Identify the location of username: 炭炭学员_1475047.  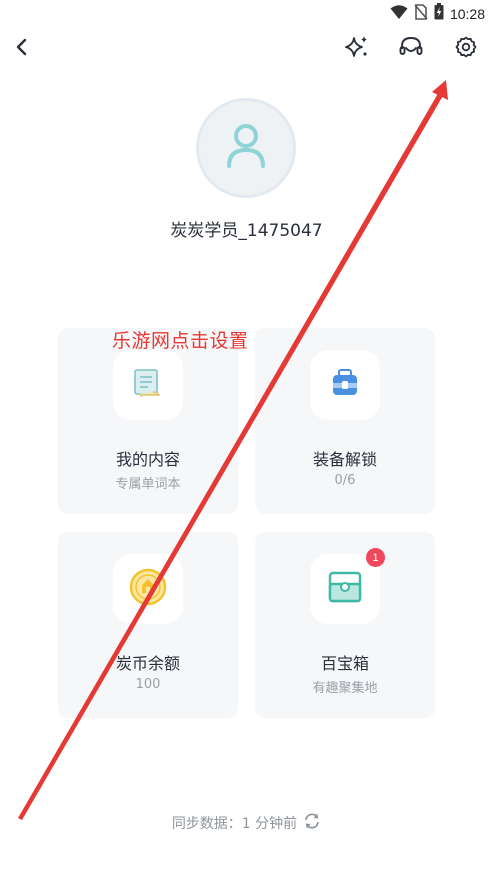
(246, 231).